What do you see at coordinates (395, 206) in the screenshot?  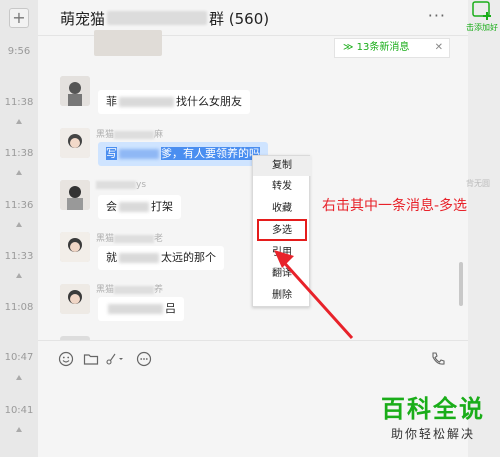 I see `annotation-text: 右击其中一条消息-多选` at bounding box center [395, 206].